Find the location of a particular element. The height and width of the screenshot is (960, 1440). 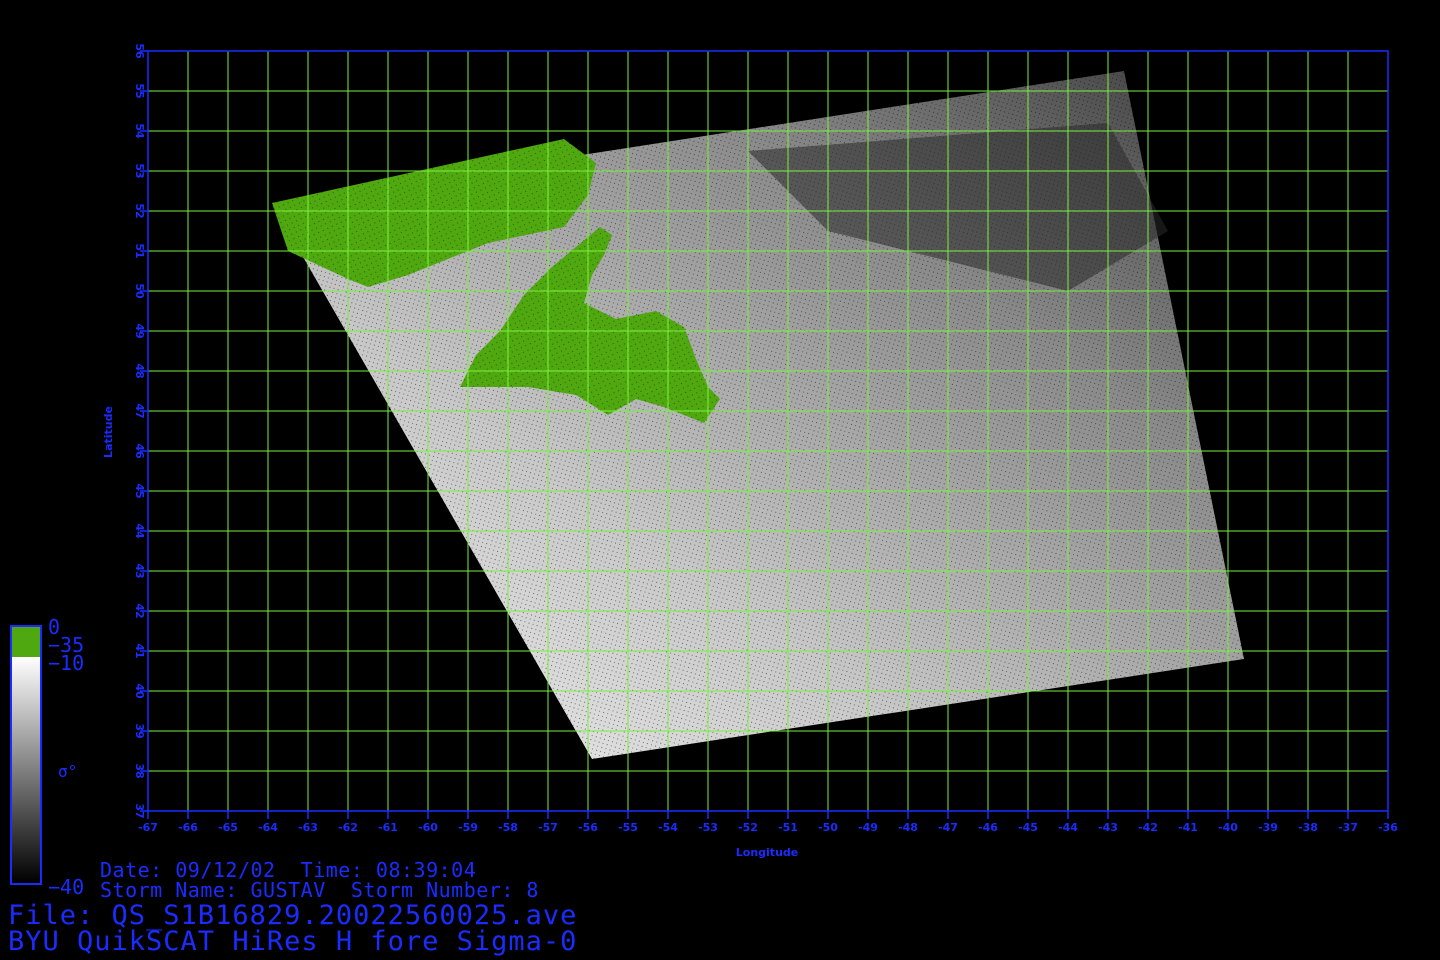

colorbar-gradient is located at coordinates (26, 770).